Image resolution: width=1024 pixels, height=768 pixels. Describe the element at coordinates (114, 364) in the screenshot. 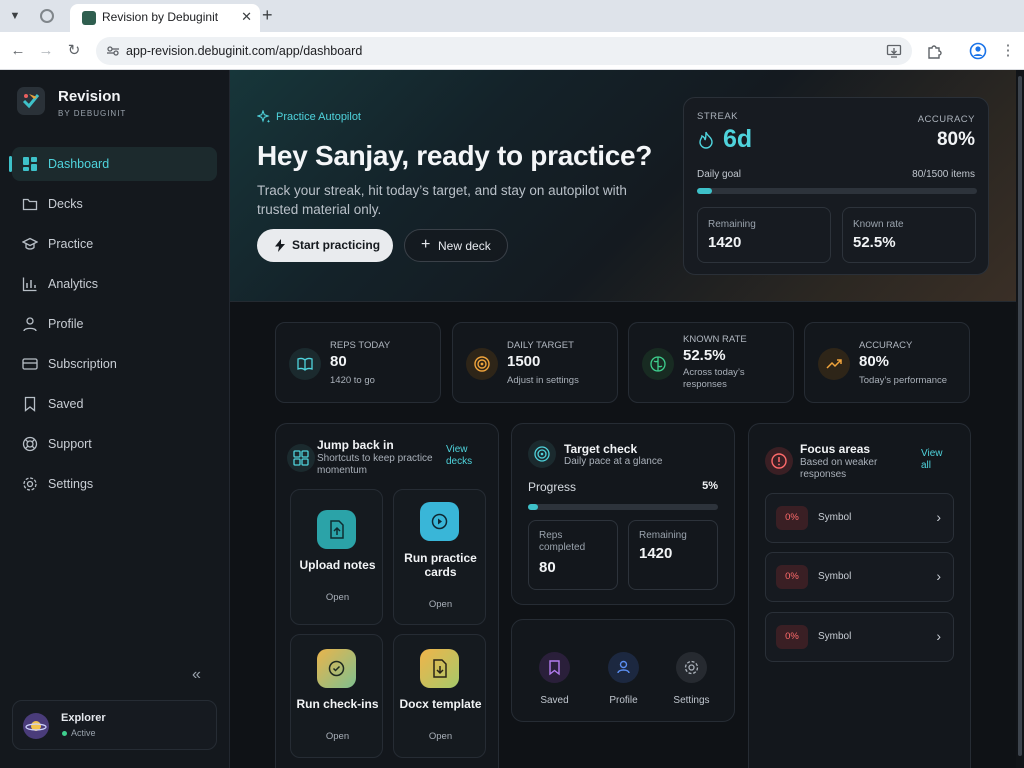

I see `sidebar-item-subscription: Subscription` at that location.